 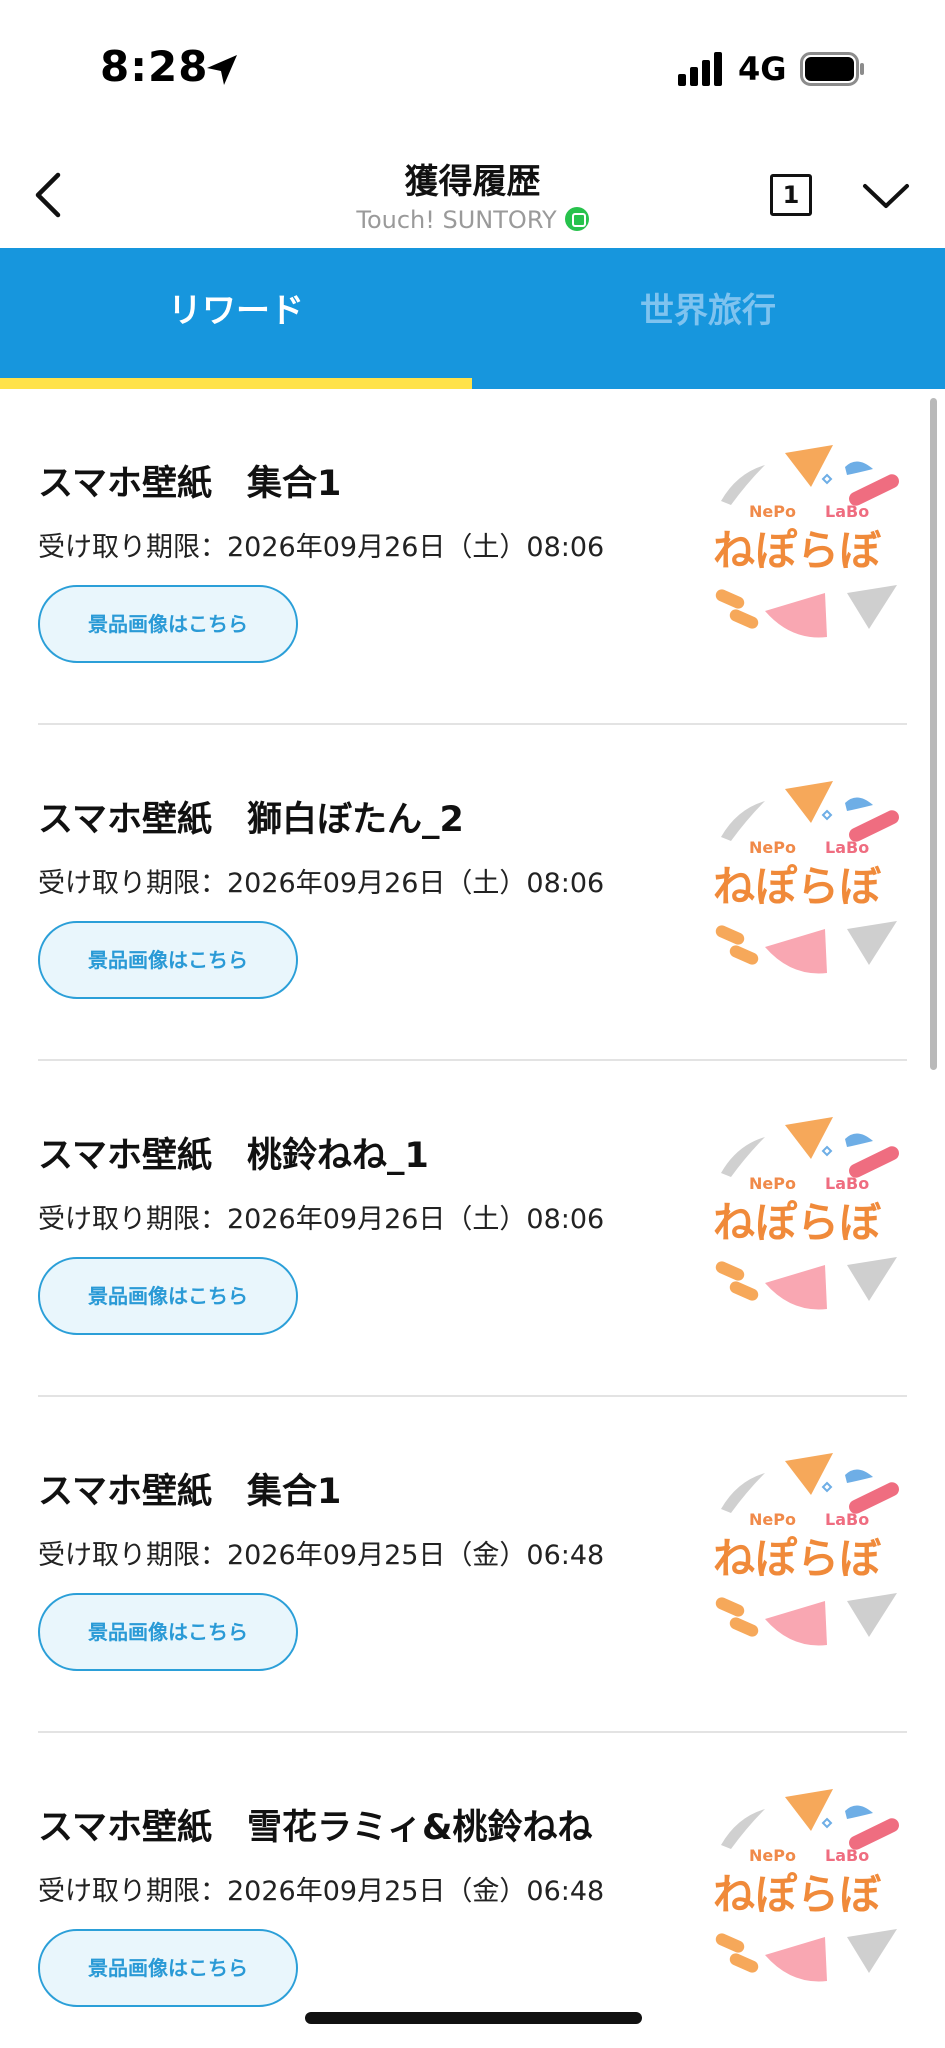 I want to click on reward-title: スマホ壁紙 獅白ぼたん_2, so click(x=251, y=820).